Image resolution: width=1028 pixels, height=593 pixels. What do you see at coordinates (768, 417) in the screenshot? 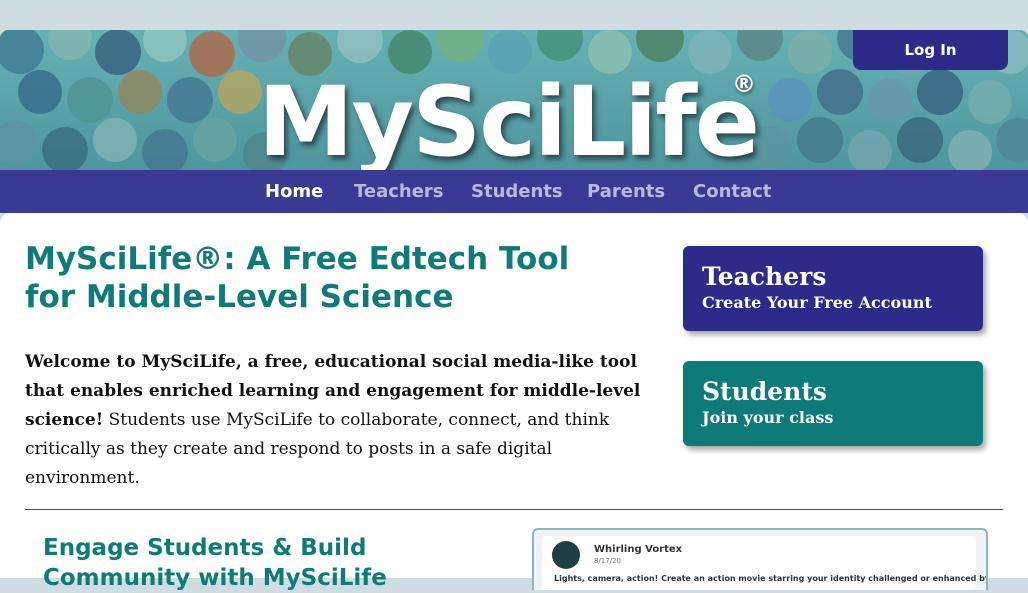
I see `students-card-subtitle: Join your class` at bounding box center [768, 417].